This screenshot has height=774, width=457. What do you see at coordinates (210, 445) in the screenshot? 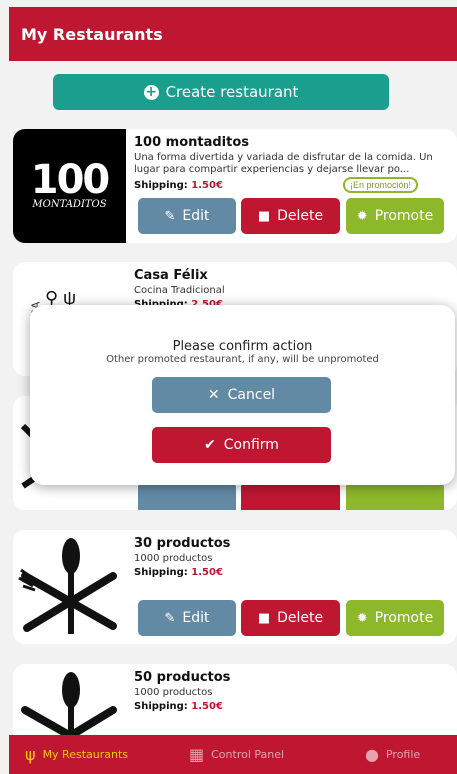
I see `check-icon: ✔` at bounding box center [210, 445].